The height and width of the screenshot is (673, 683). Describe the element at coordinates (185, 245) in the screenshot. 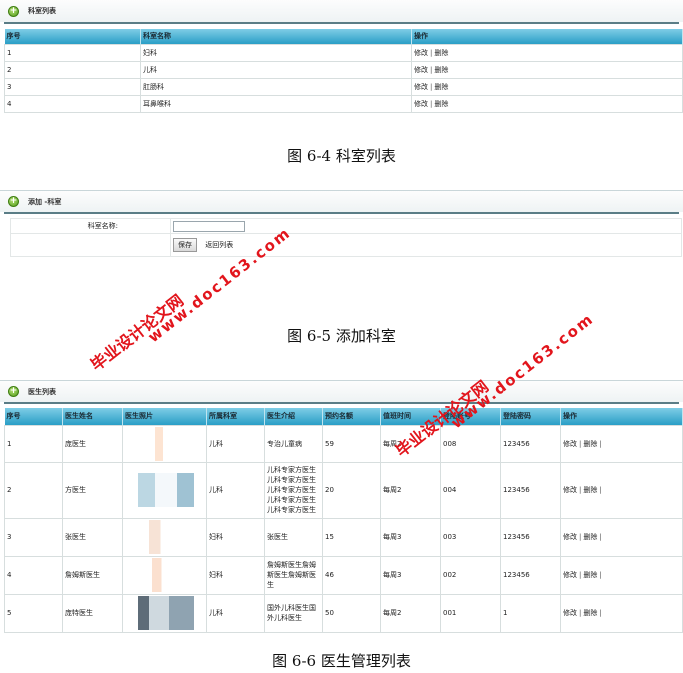

I see `save-button: 保存` at that location.